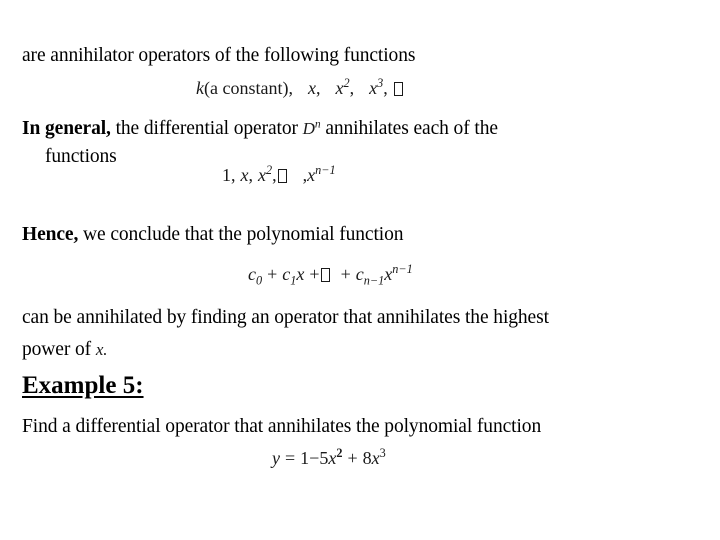 The height and width of the screenshot is (540, 720). Describe the element at coordinates (314, 458) in the screenshot. I see `eq4-minus: −` at that location.